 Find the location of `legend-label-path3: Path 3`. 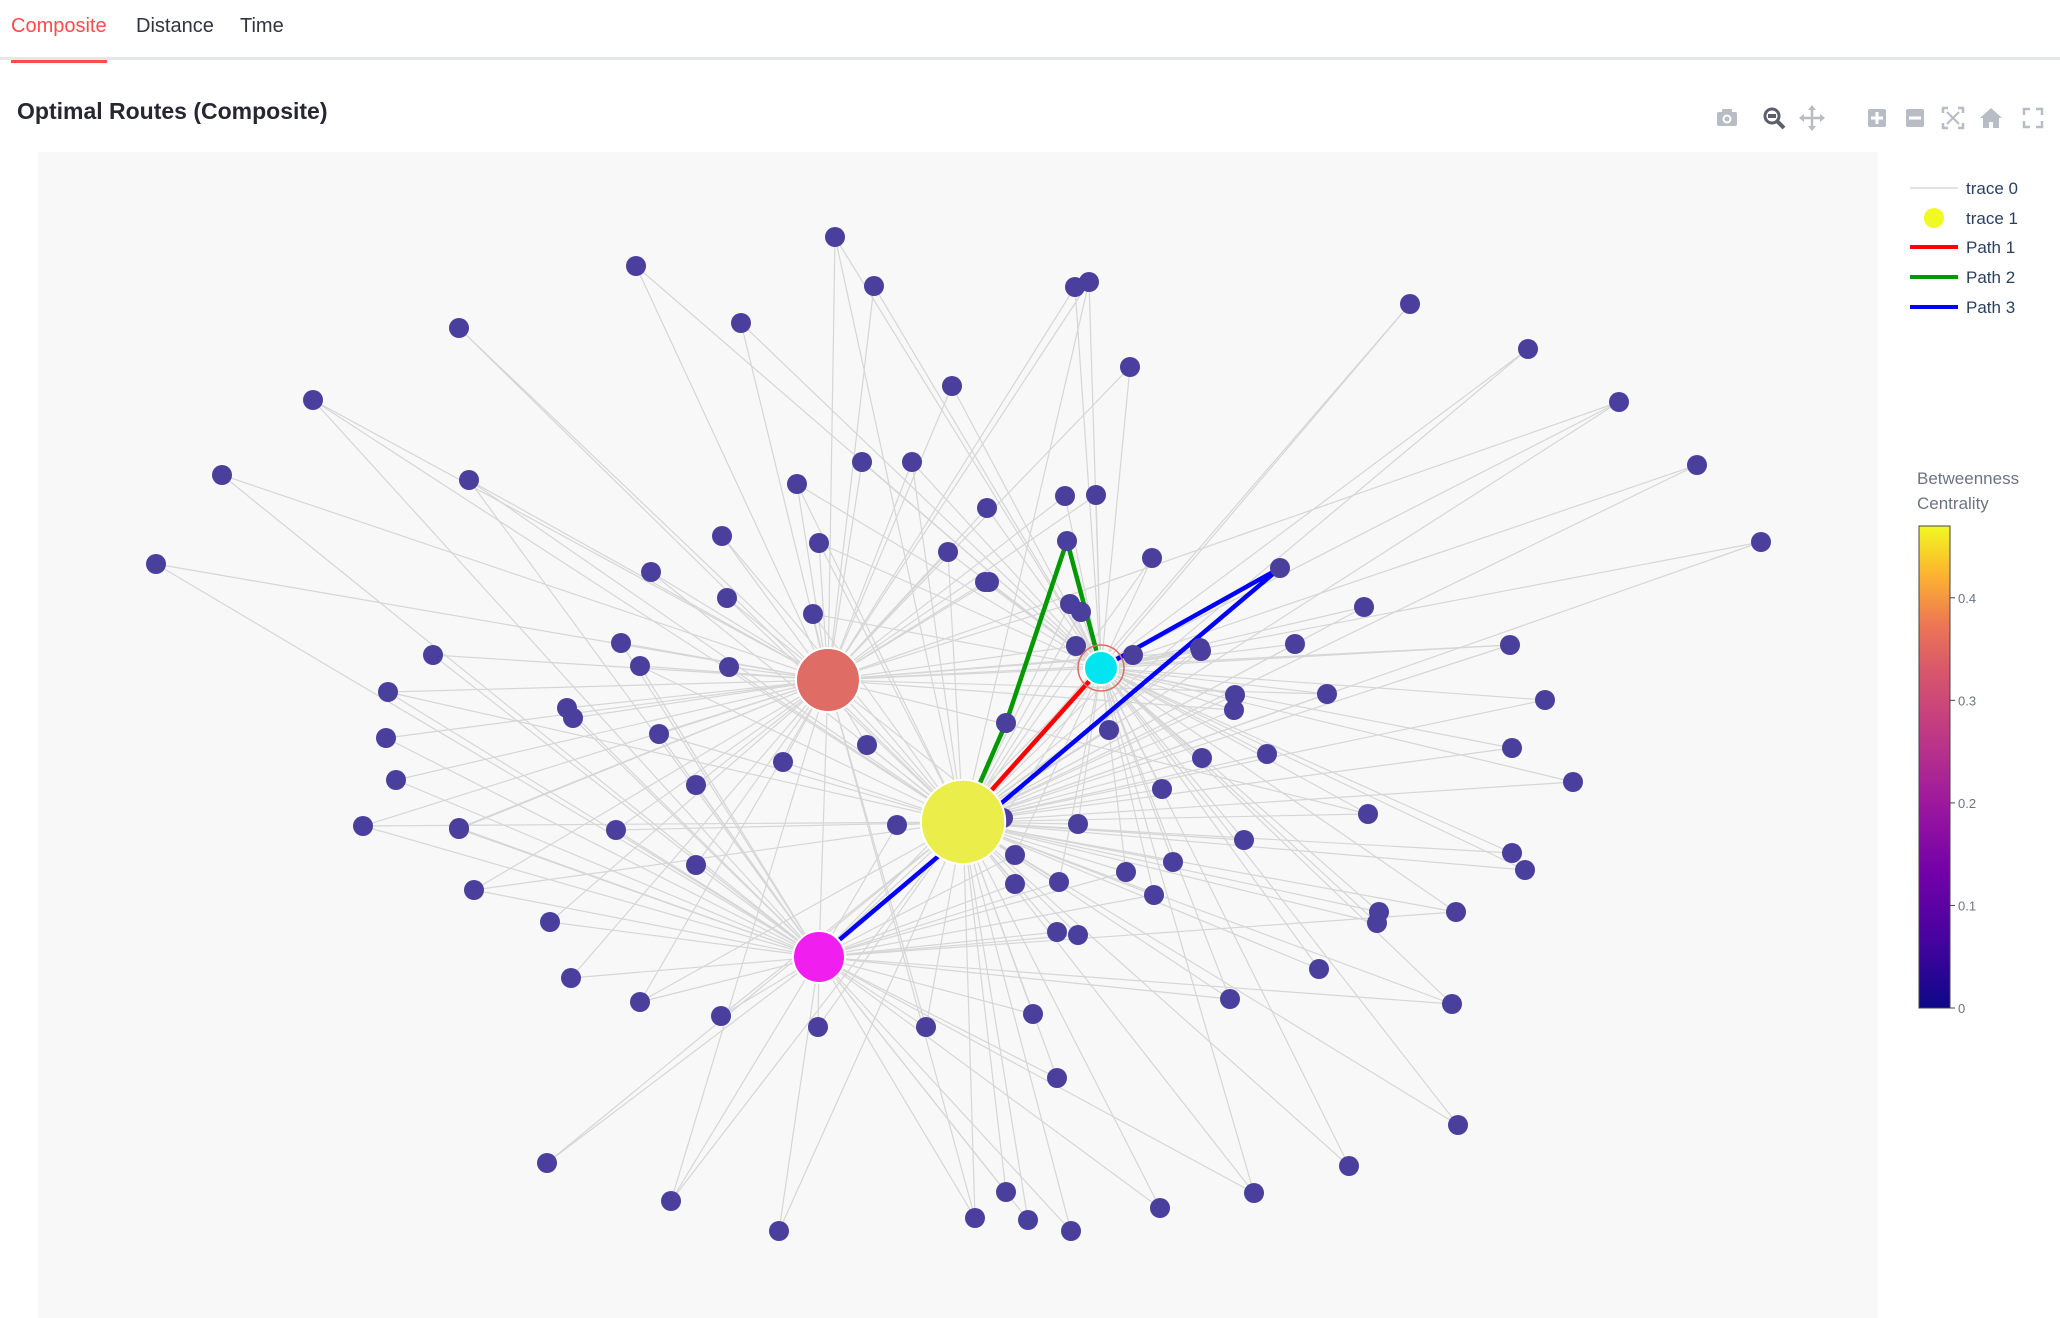

legend-label-path3: Path 3 is located at coordinates (1990, 307).